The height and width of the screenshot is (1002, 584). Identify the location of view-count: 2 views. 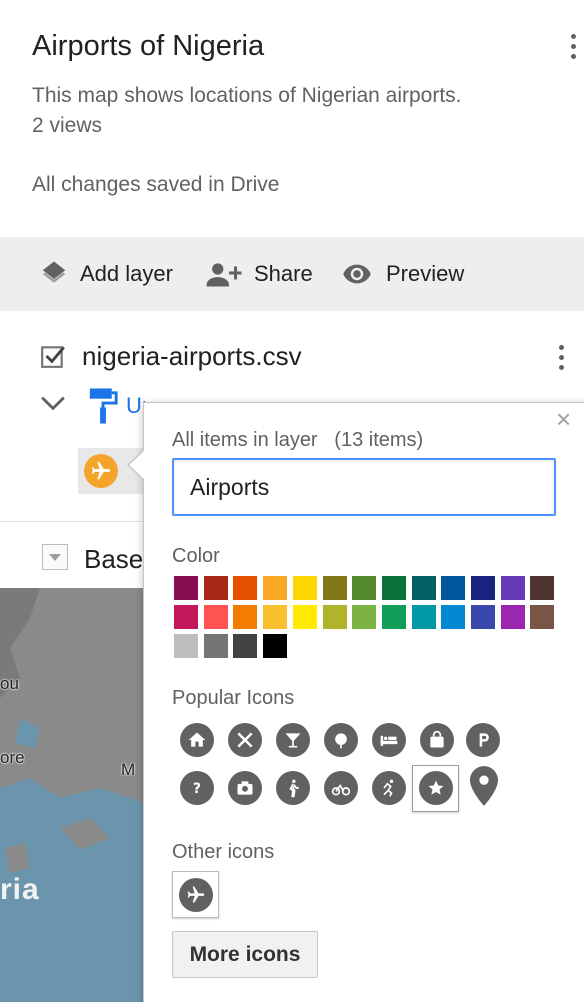
(67, 125).